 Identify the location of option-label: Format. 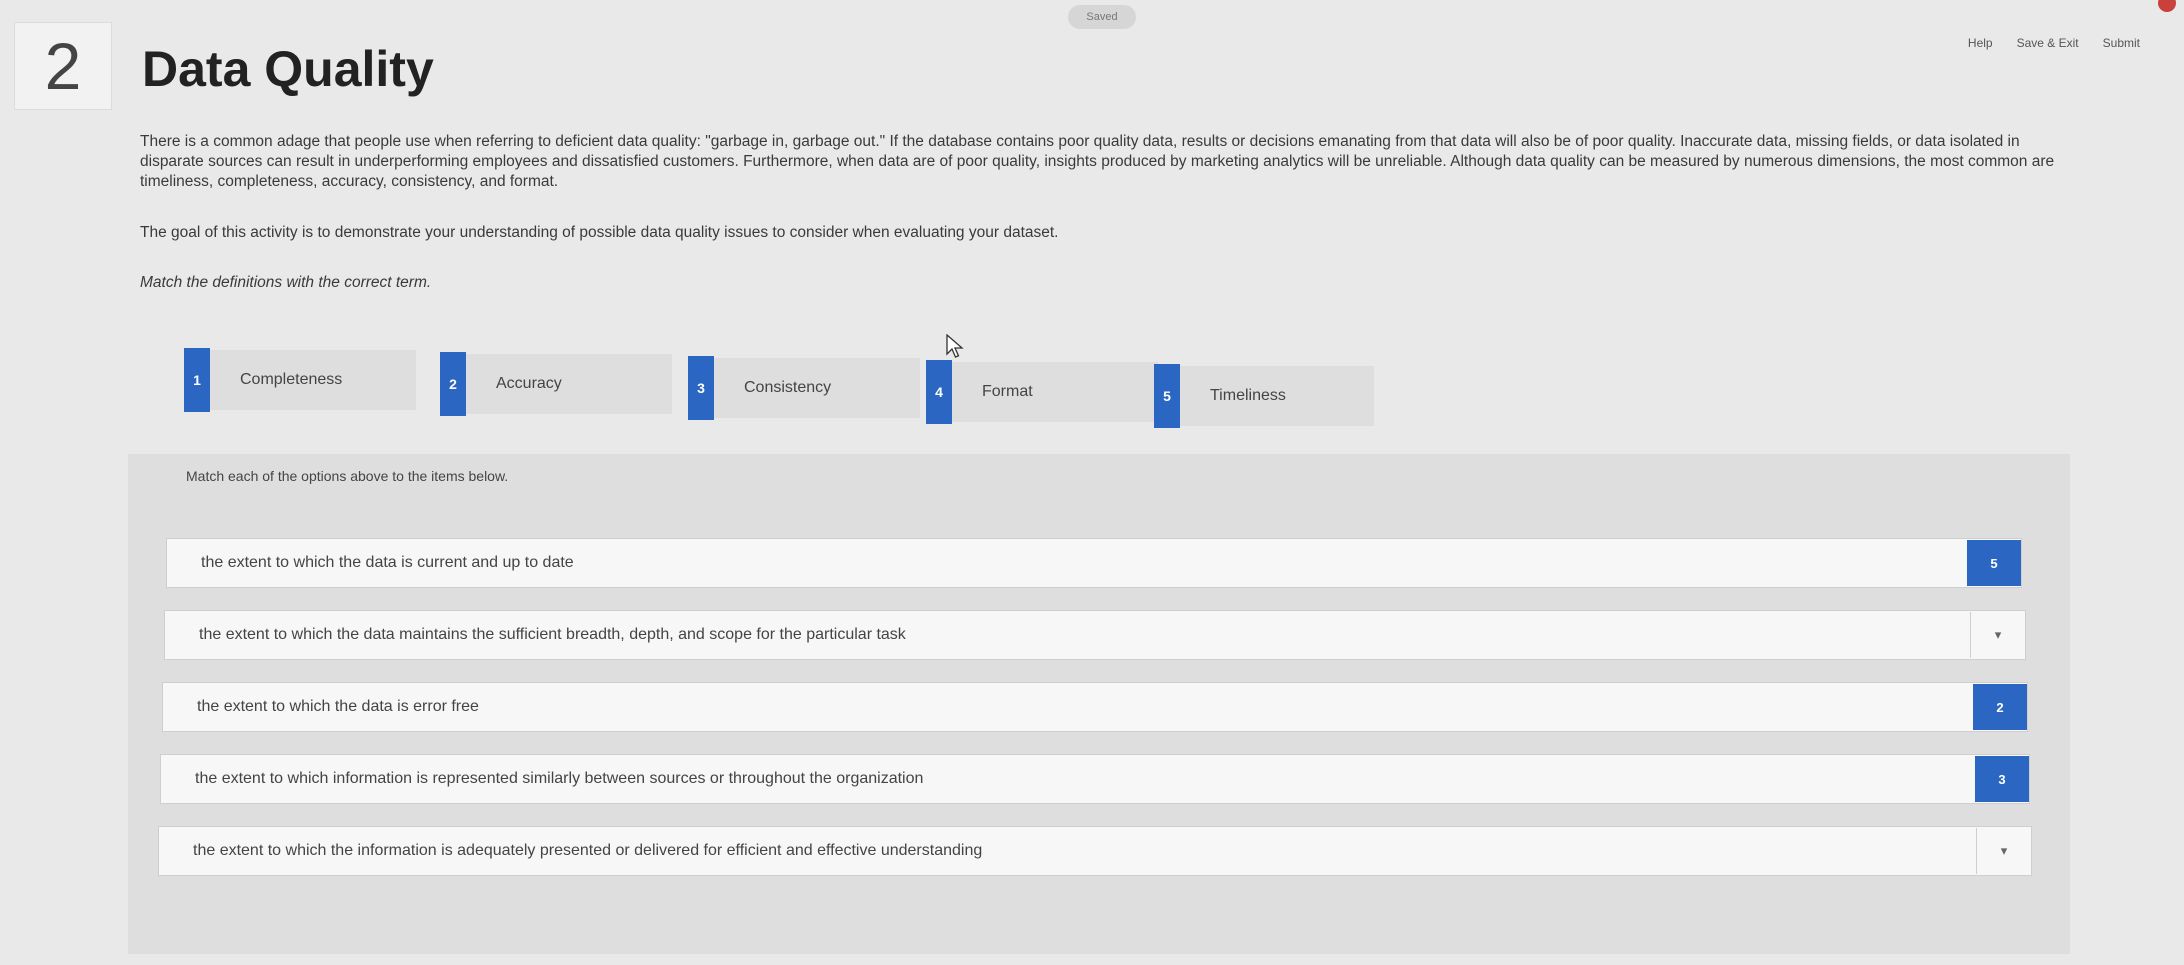
(1007, 391).